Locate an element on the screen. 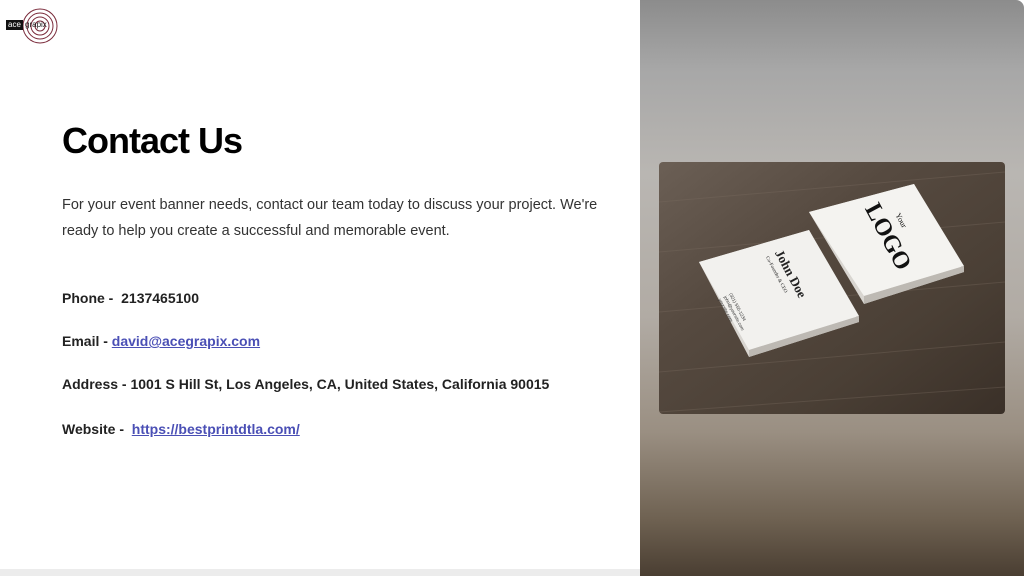 This screenshot has height=576, width=1024. website-link: https://bestprintdtla.com/ is located at coordinates (216, 429).